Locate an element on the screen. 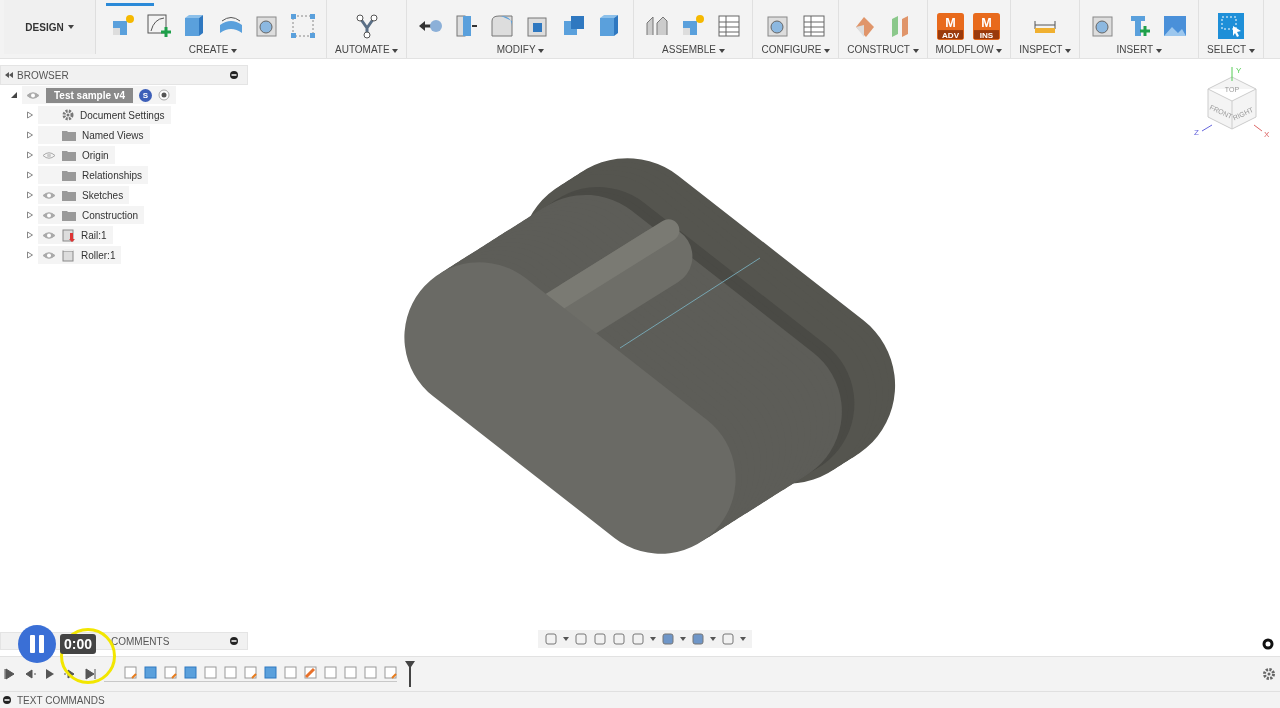 The image size is (1280, 708). expand-icon is located at coordinates (7, 700).